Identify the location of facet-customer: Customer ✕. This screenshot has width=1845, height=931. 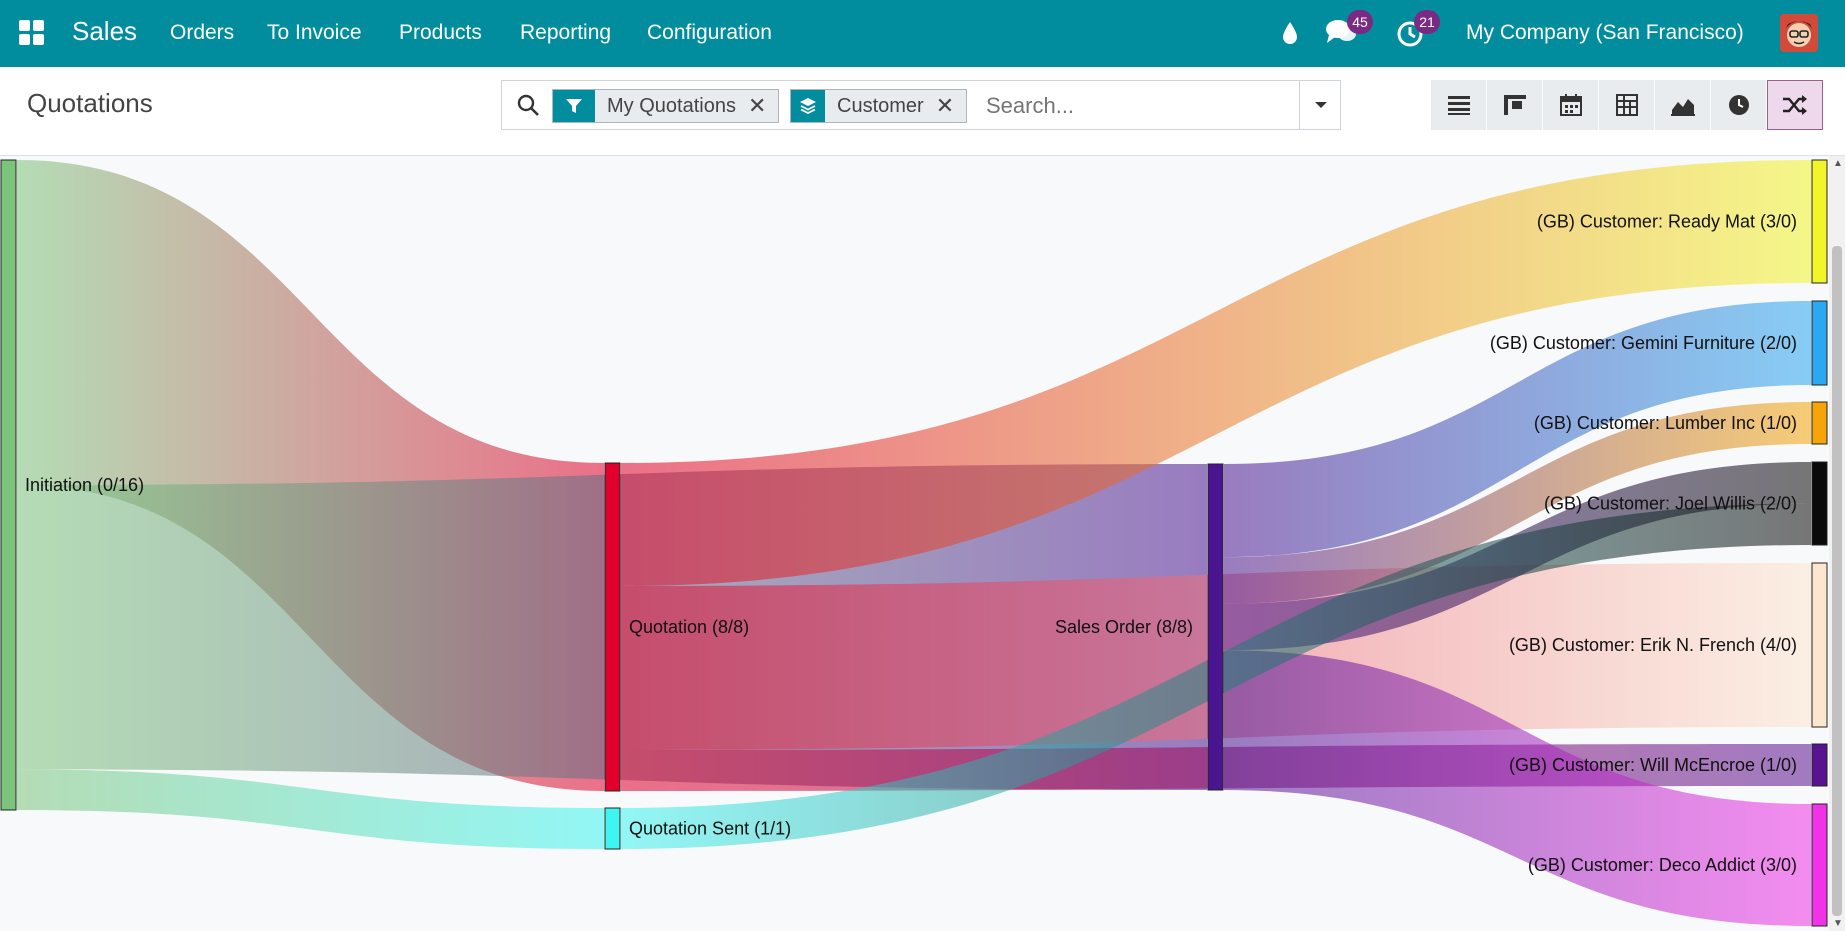
(879, 106).